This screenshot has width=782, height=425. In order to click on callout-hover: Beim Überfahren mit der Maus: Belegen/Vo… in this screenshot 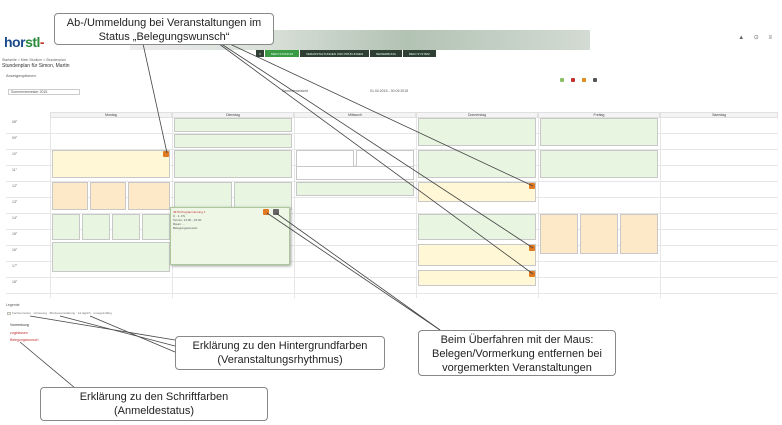, I will do `click(517, 353)`.